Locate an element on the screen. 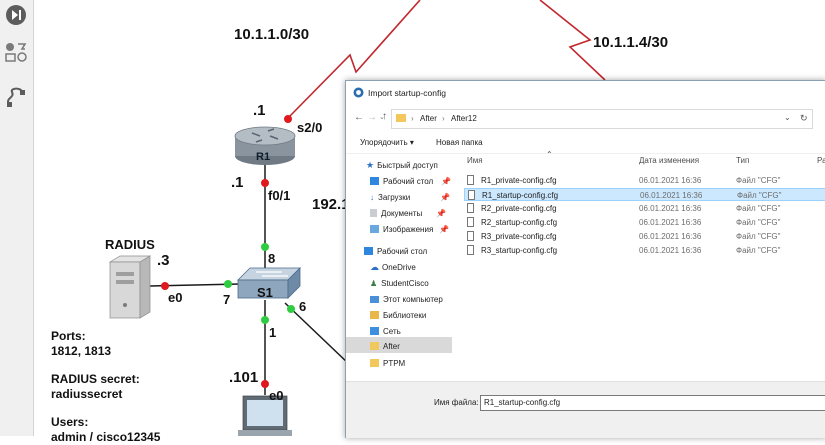  subnet-right-label: 10.1.1.4/30 is located at coordinates (631, 42).